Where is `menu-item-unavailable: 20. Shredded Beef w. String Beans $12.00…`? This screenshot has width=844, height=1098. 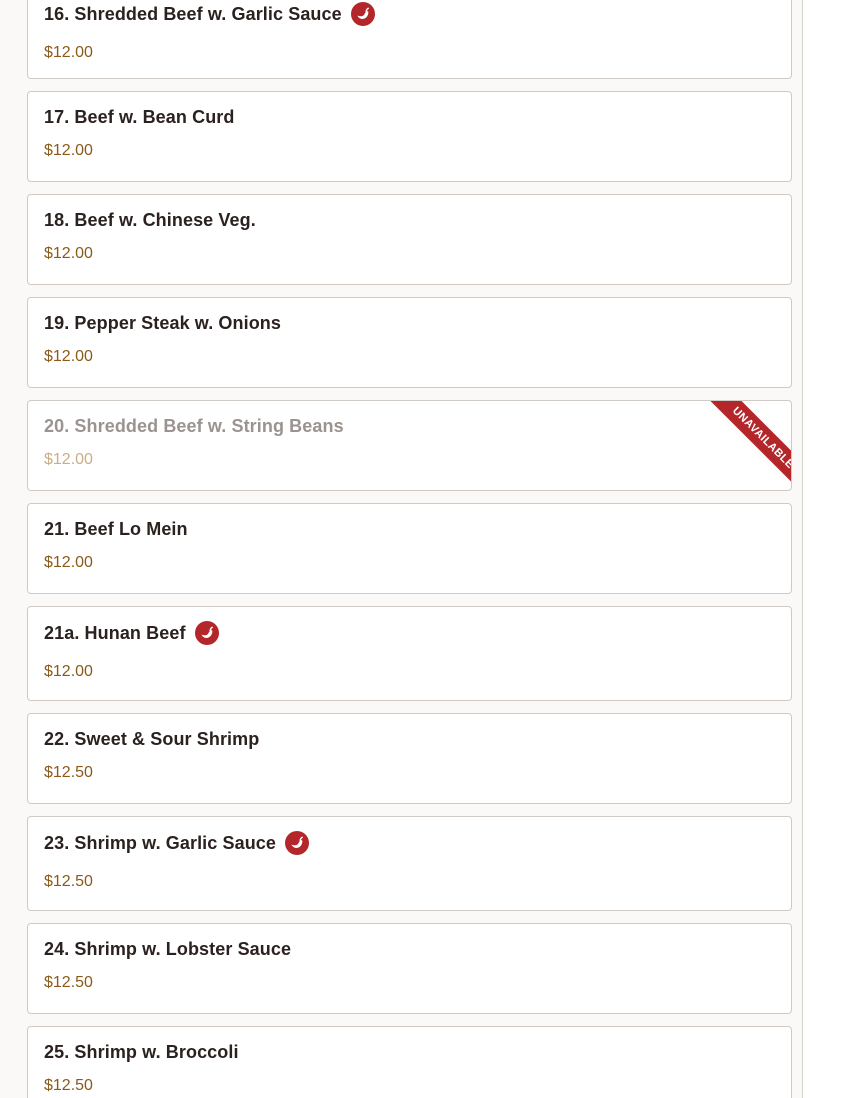
menu-item-unavailable: 20. Shredded Beef w. String Beans $12.00… is located at coordinates (409, 445).